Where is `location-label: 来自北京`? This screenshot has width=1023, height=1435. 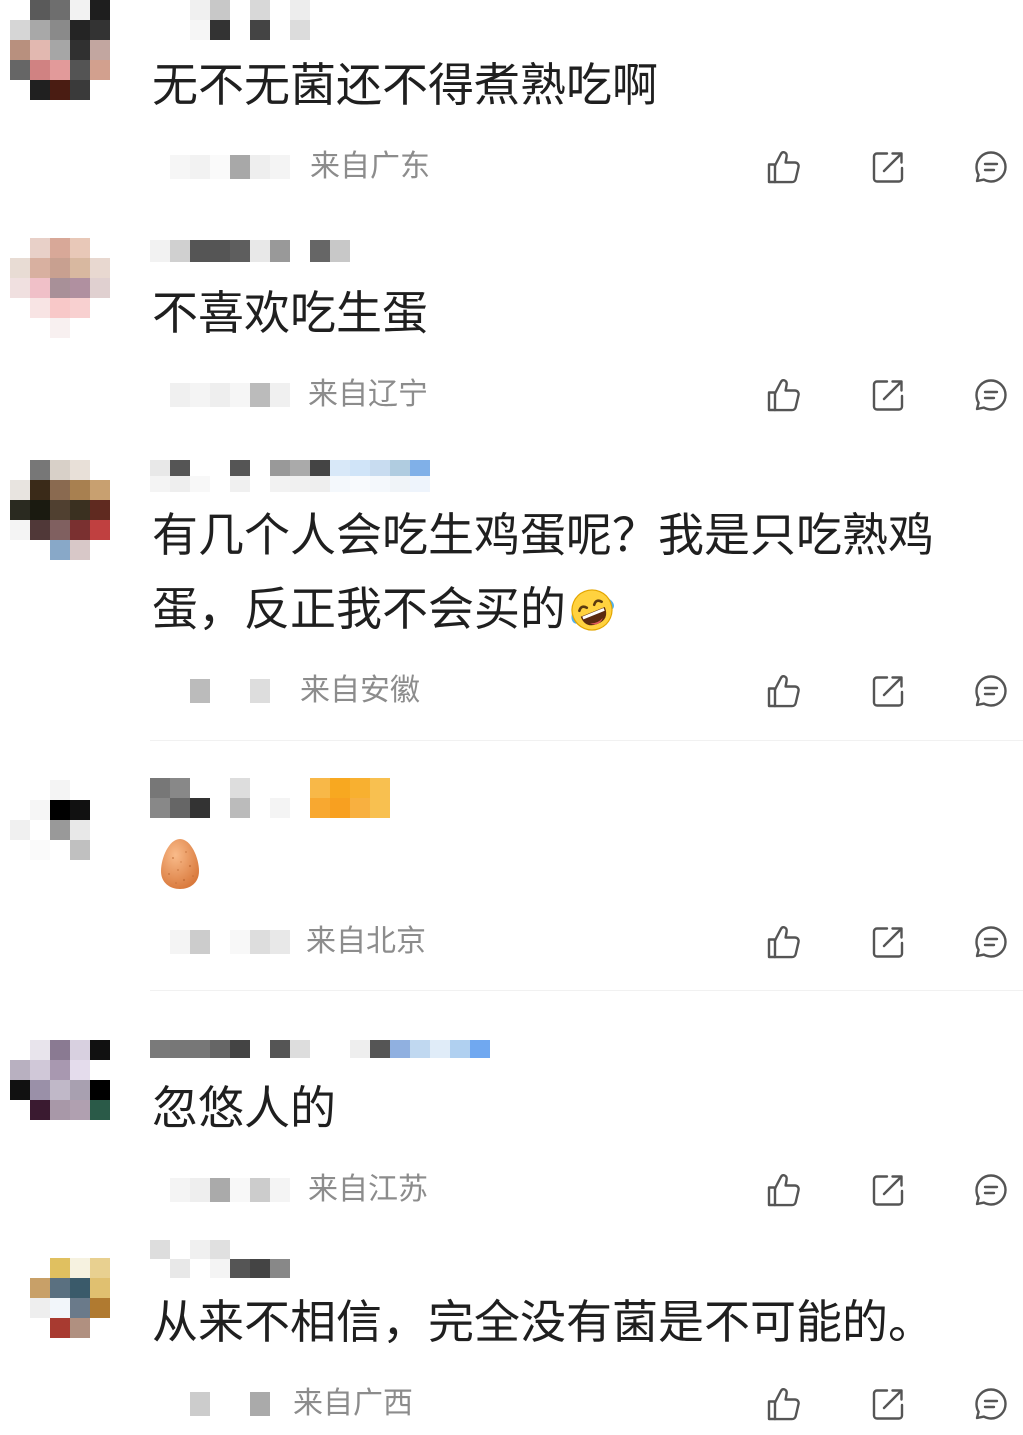
location-label: 来自北京 is located at coordinates (366, 941).